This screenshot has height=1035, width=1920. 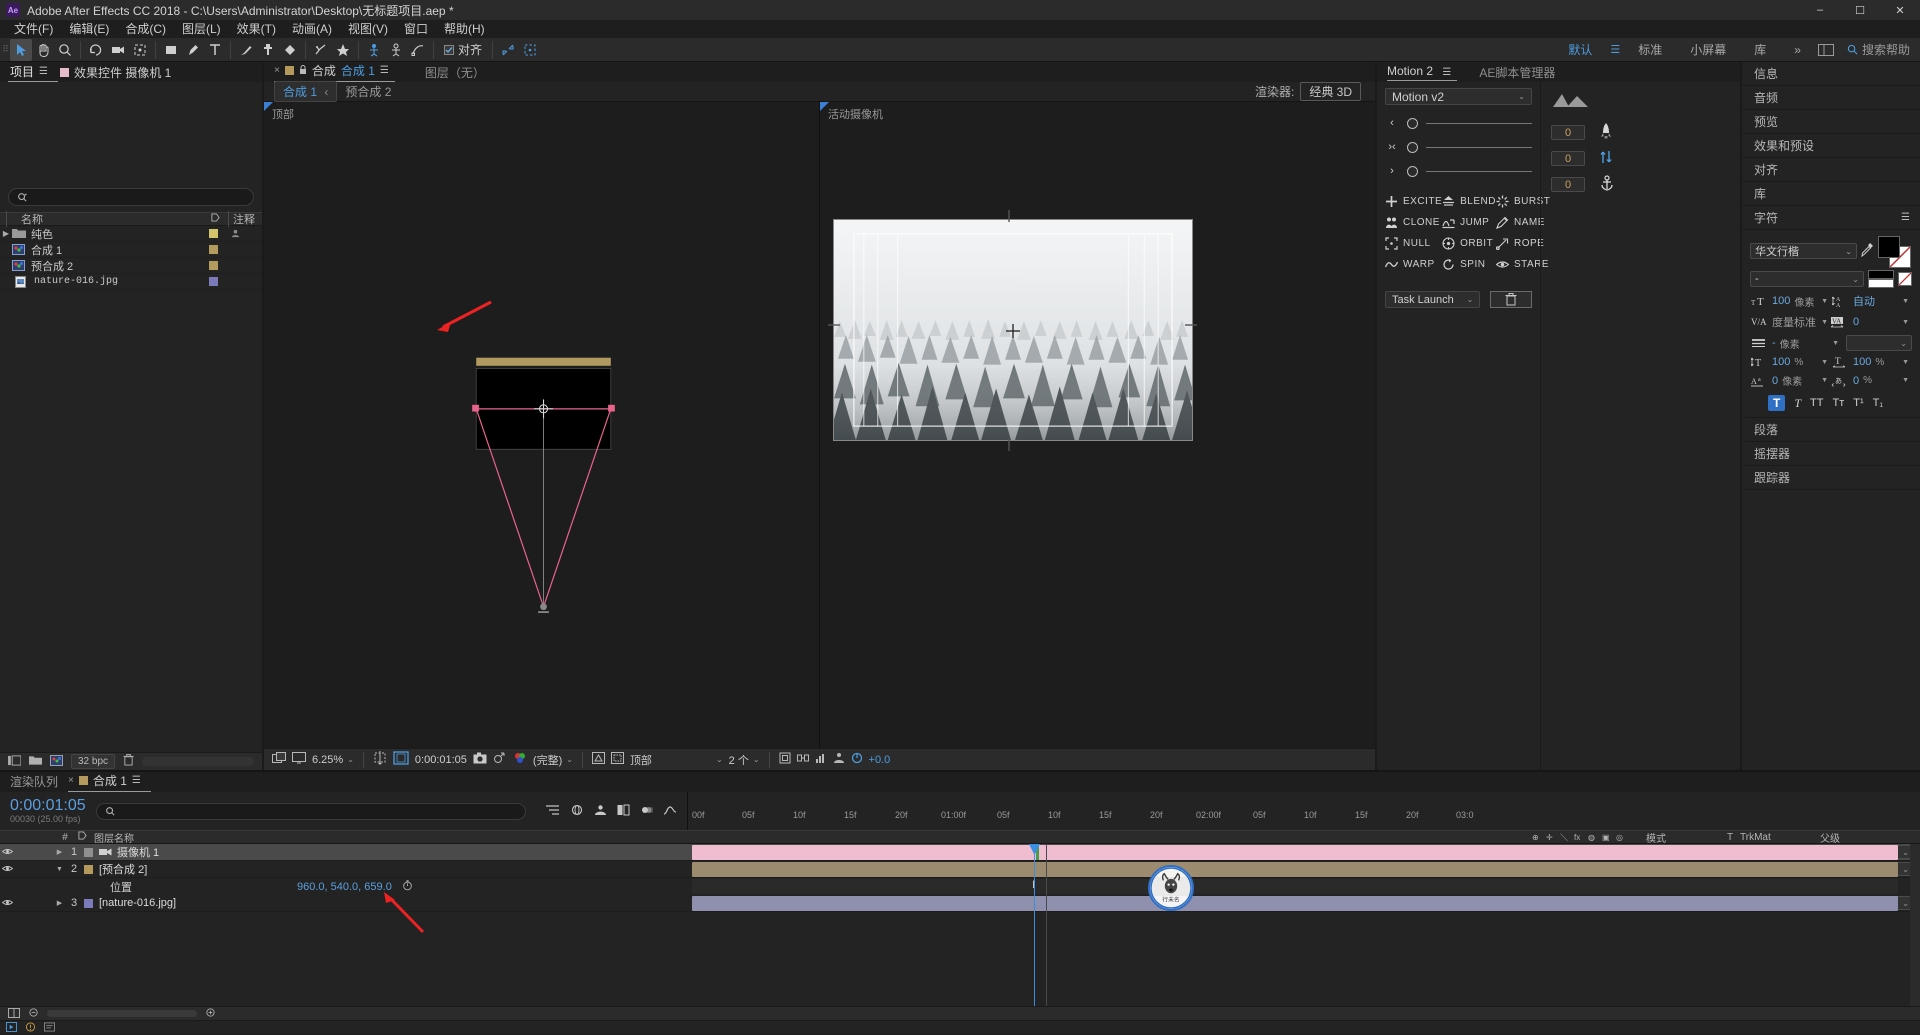 I want to click on visibility-toggle-icon, so click(x=7, y=869).